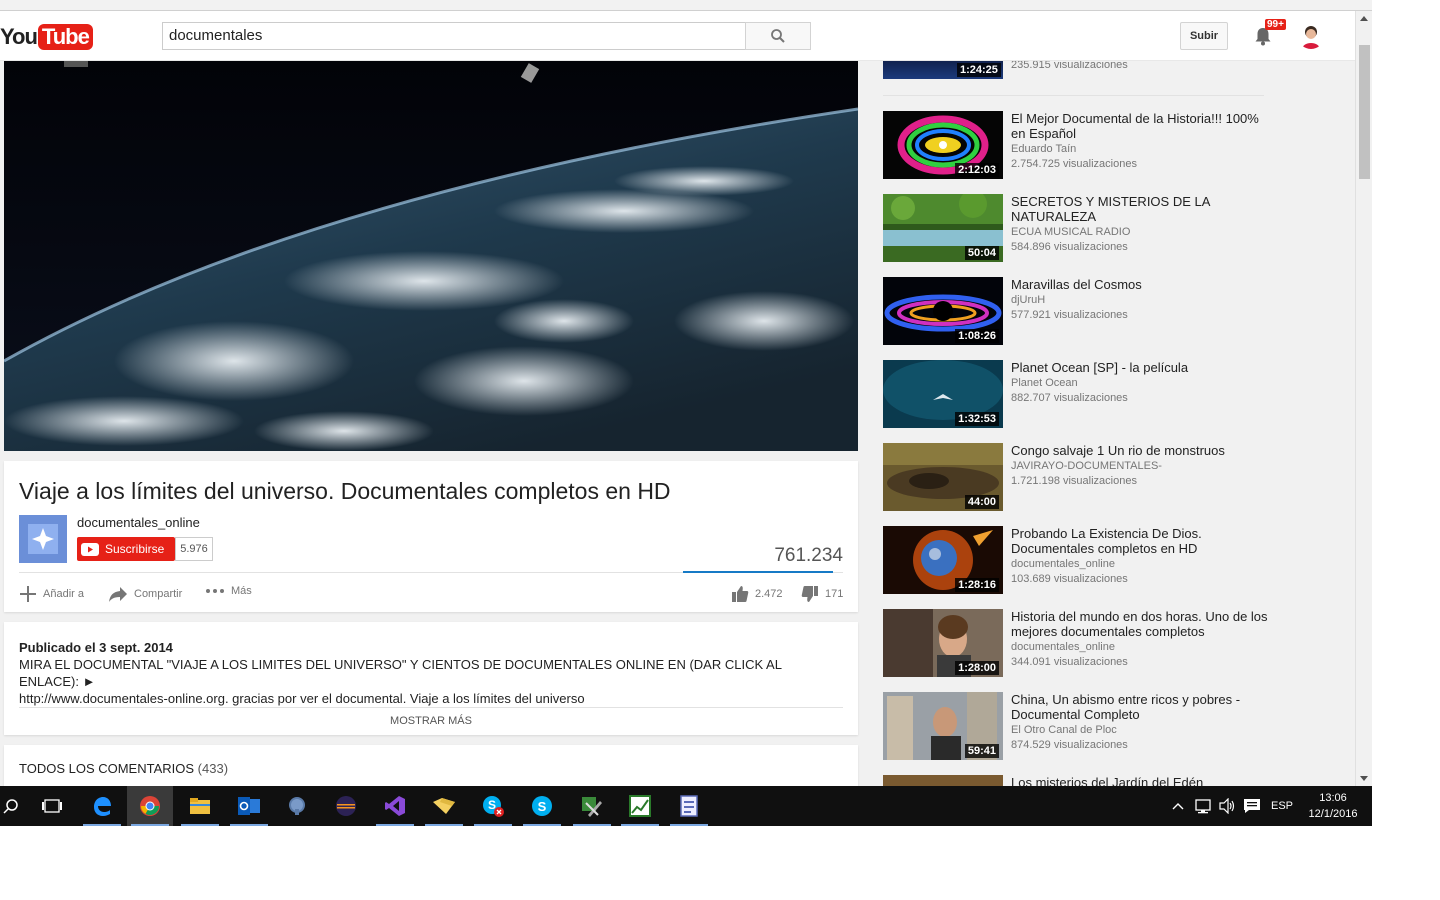 Image resolution: width=1440 pixels, height=900 pixels. I want to click on search-button, so click(778, 36).